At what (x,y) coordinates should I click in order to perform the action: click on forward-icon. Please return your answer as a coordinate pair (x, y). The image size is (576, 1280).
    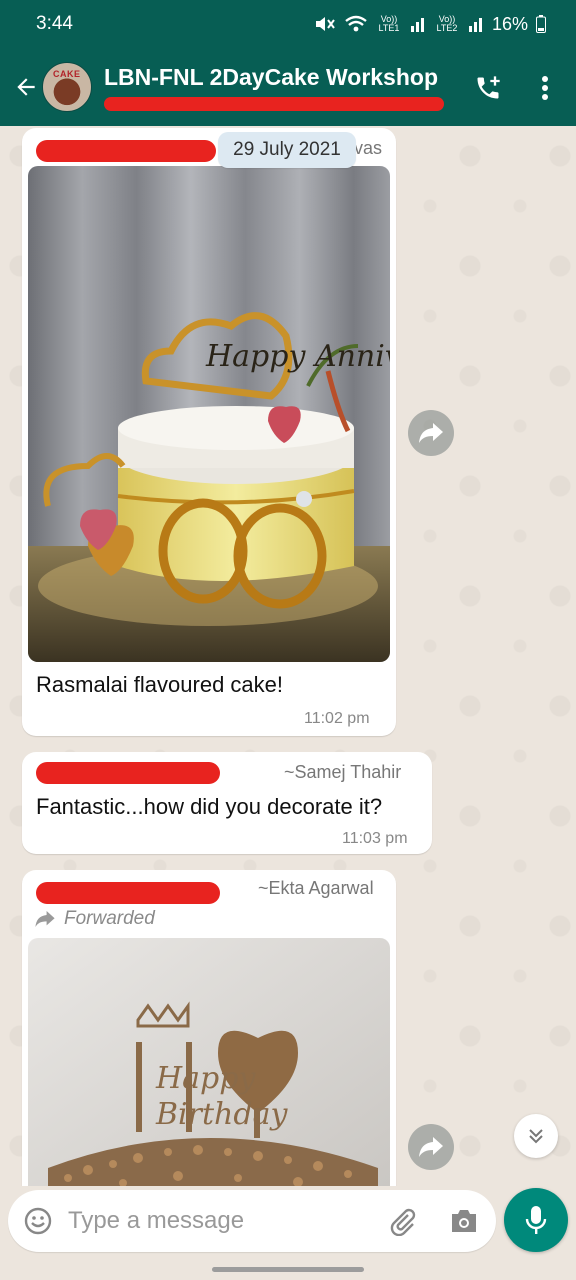
    Looking at the image, I should click on (45, 919).